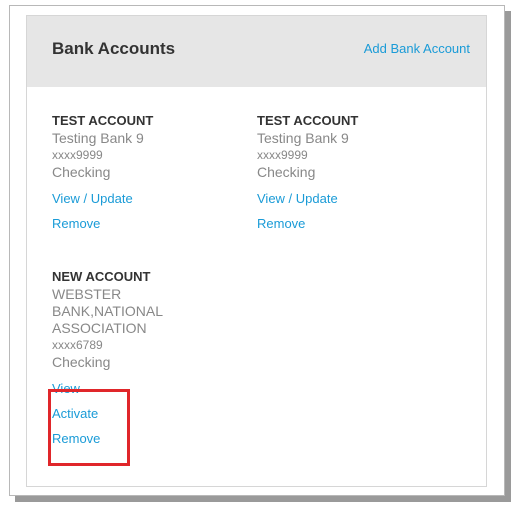 This screenshot has height=516, width=520. I want to click on account-name: NEW ACCOUNT, so click(101, 276).